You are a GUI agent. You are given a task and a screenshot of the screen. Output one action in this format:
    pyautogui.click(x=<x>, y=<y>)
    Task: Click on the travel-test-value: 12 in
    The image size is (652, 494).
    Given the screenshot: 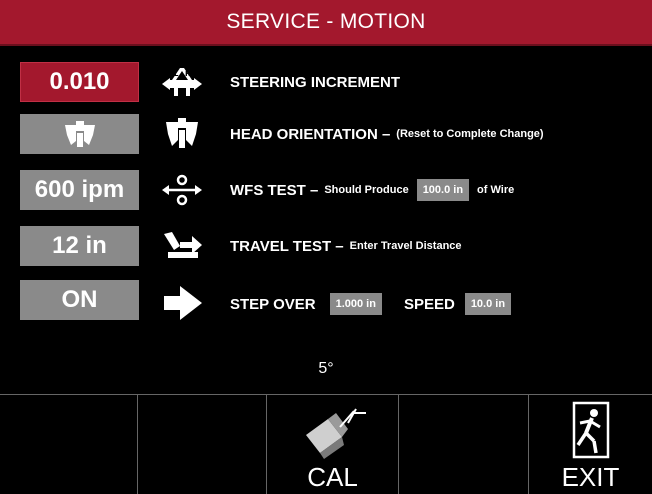 What is the action you would take?
    pyautogui.click(x=79, y=246)
    